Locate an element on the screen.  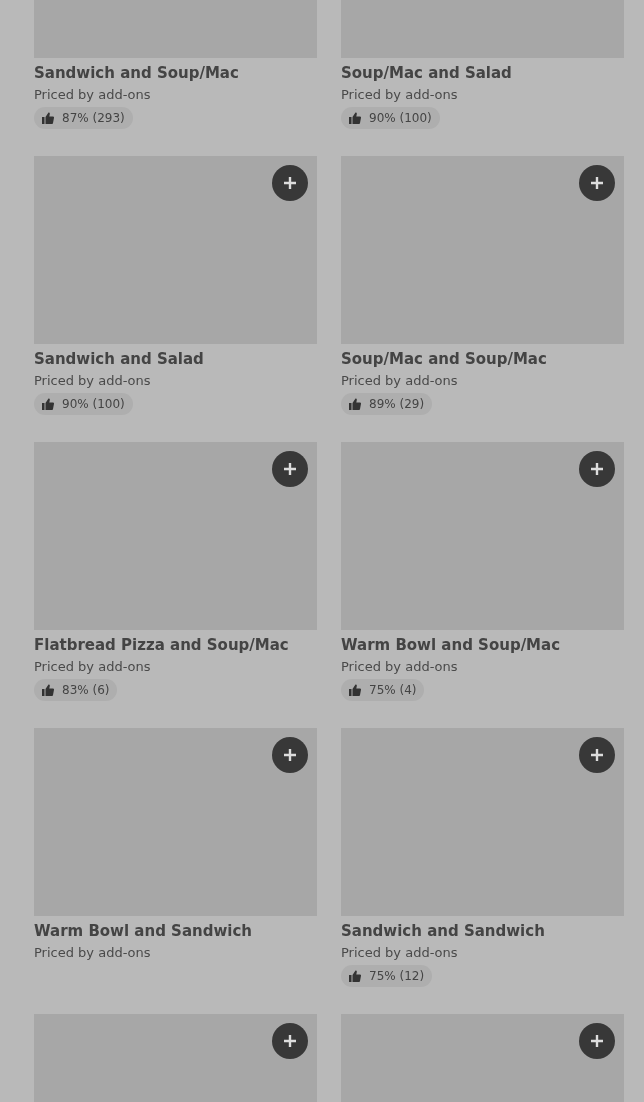
item-title: Flatbread Pizza and Soup/Mac is located at coordinates (162, 645).